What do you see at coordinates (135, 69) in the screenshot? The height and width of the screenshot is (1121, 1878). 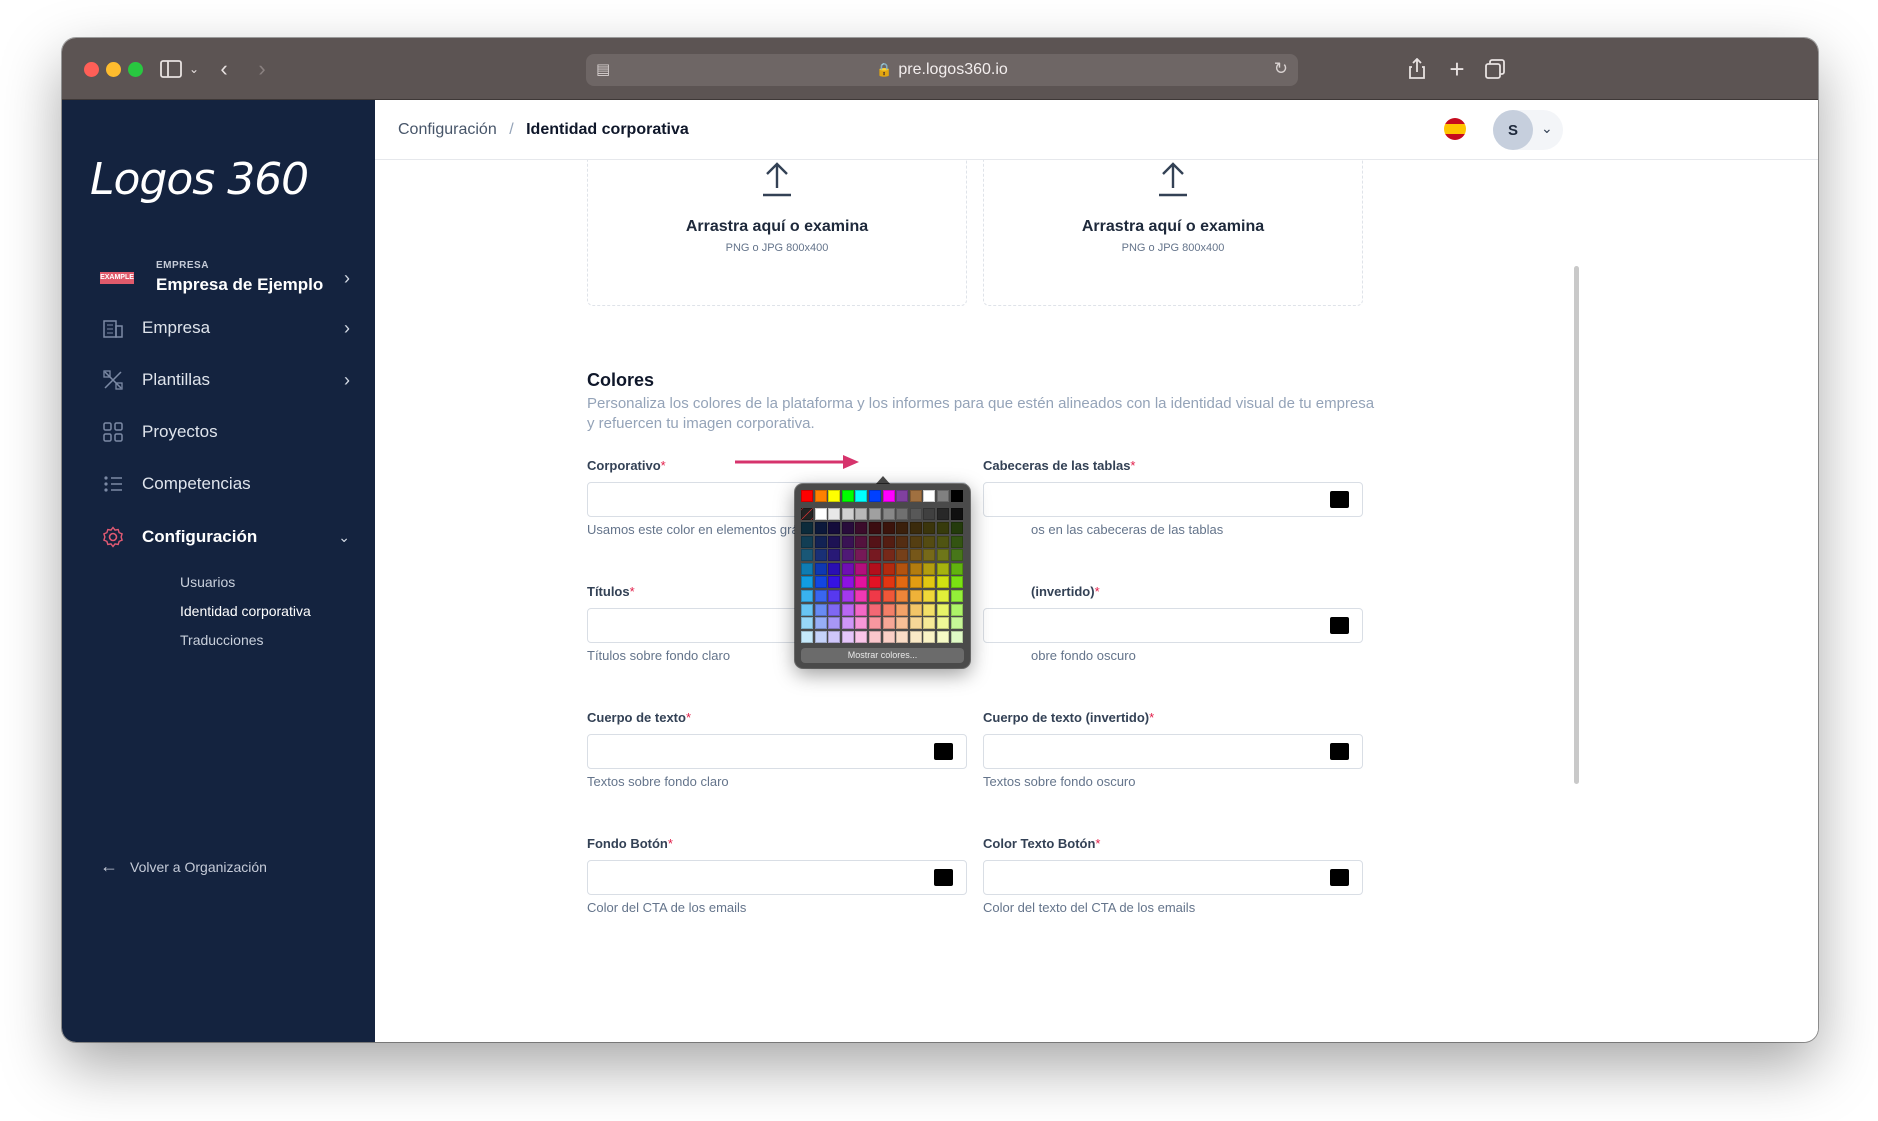 I see `zoom-window-button` at bounding box center [135, 69].